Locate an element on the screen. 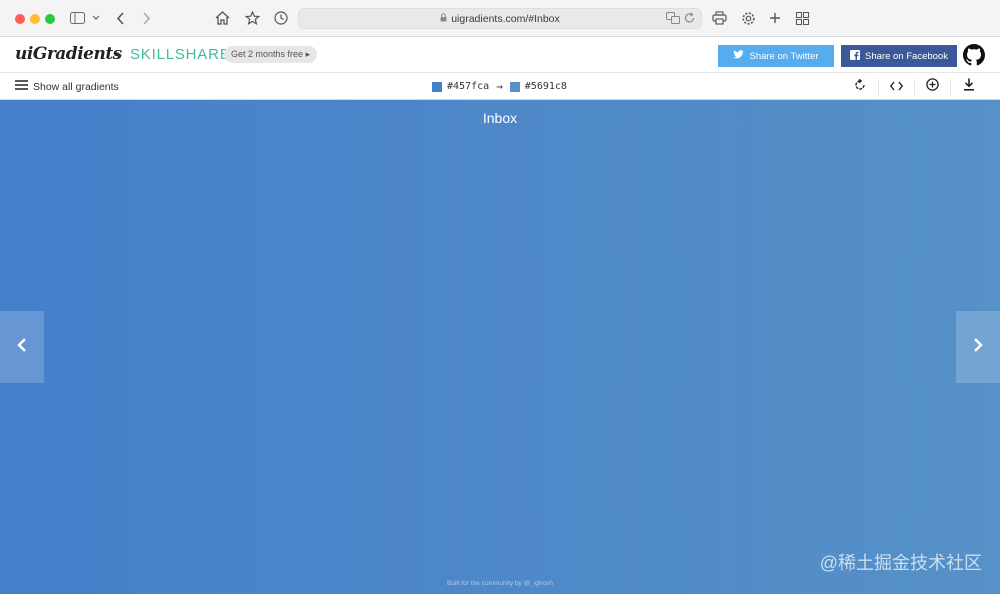 The width and height of the screenshot is (1000, 594). promo-badge: Get 2 months free ▸ is located at coordinates (271, 54).